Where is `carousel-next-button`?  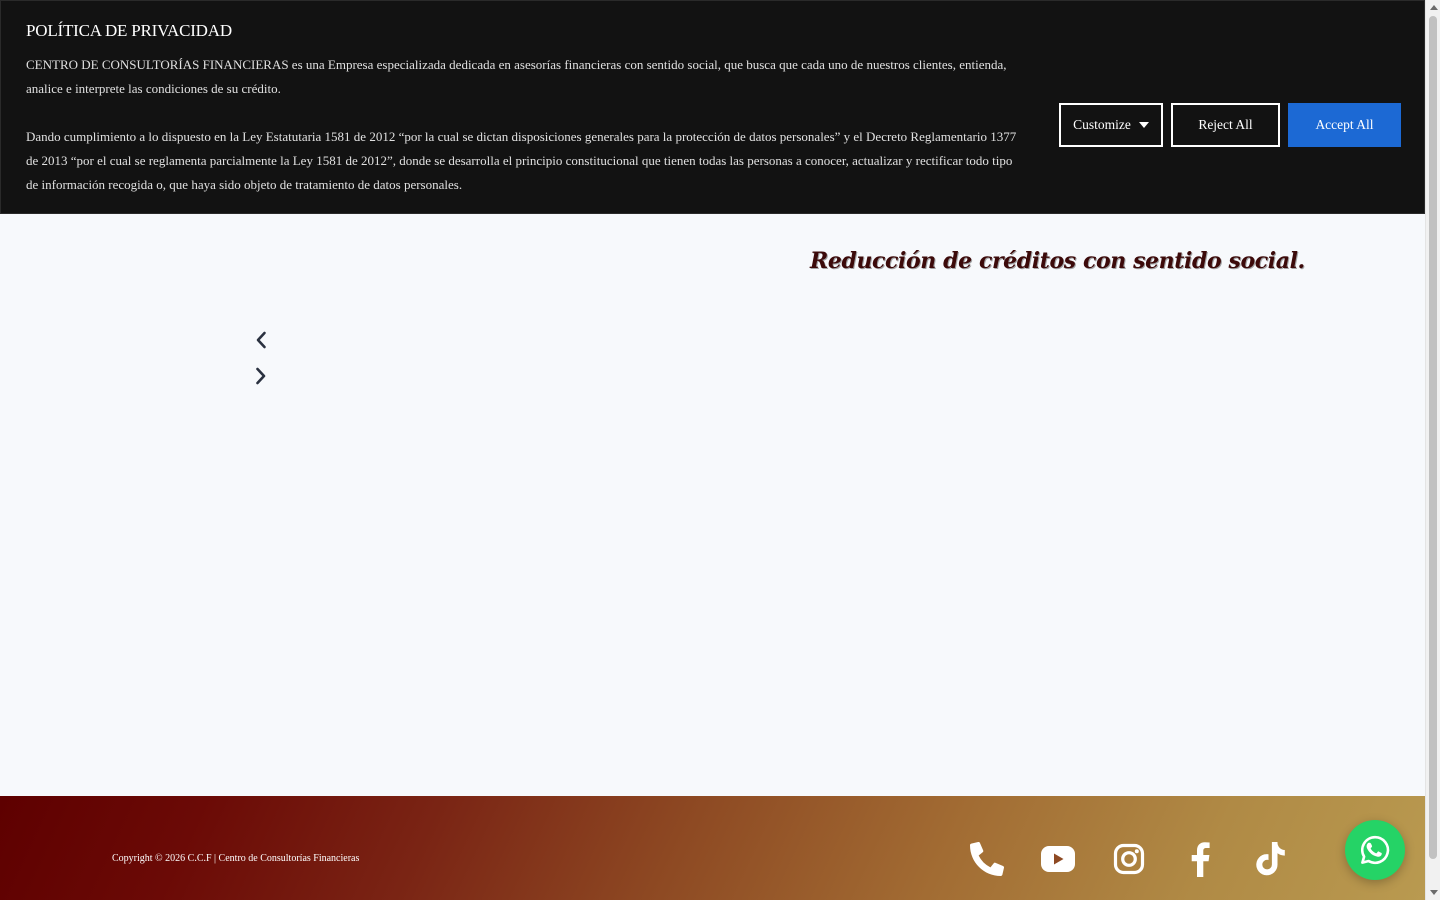 carousel-next-button is located at coordinates (261, 376).